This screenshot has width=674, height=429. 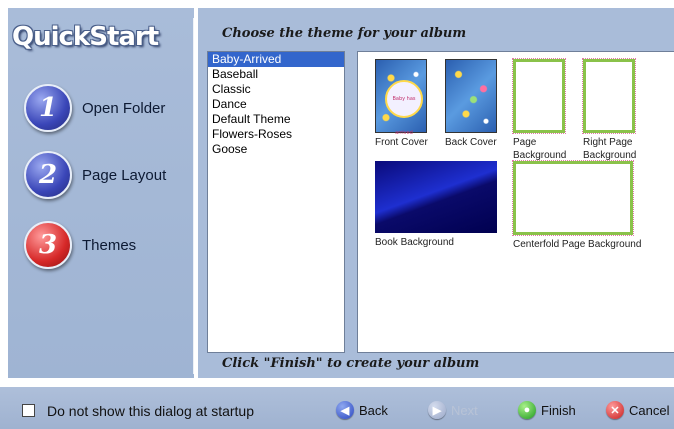 What do you see at coordinates (437, 410) in the screenshot?
I see `next-arrow-icon: ▶` at bounding box center [437, 410].